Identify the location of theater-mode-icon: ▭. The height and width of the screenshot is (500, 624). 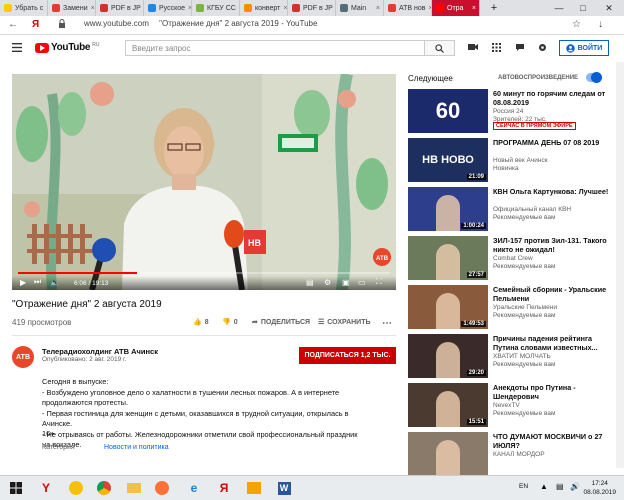
(362, 282).